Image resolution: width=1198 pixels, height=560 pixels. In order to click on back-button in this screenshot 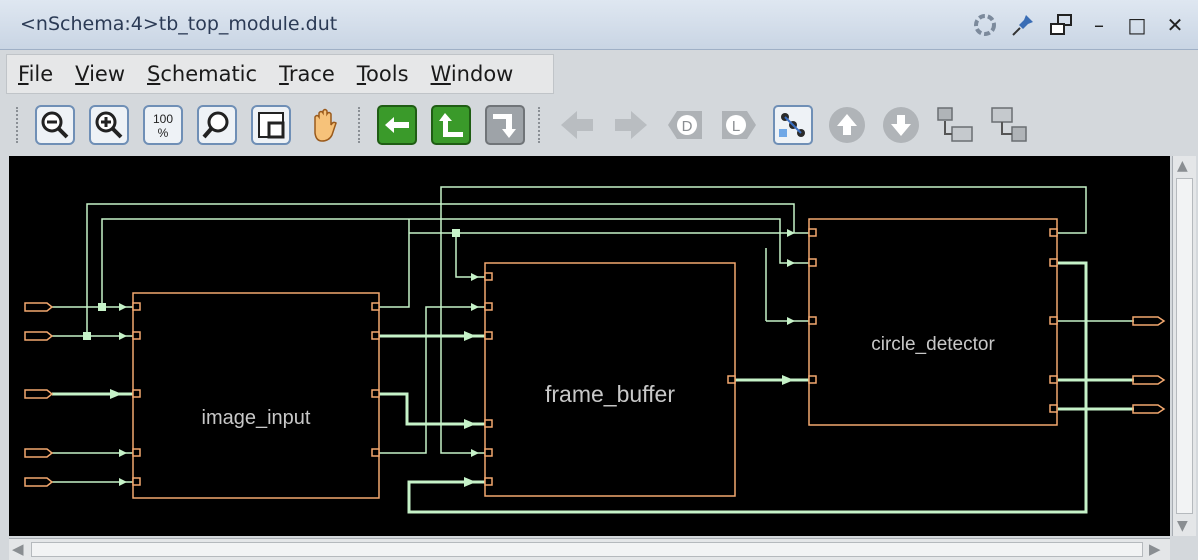, I will do `click(577, 125)`.